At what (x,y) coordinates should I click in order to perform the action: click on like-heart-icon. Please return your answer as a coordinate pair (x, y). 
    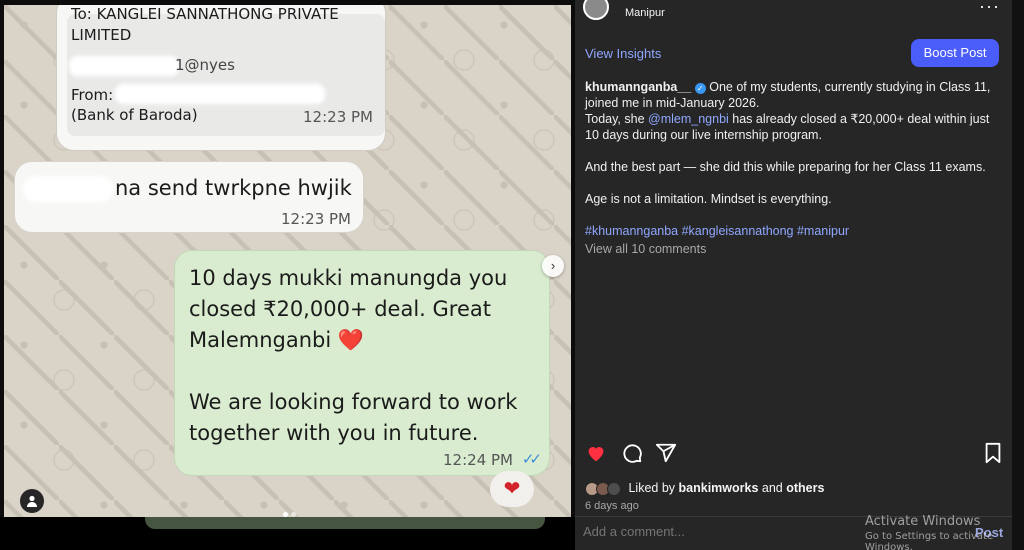
    Looking at the image, I should click on (596, 456).